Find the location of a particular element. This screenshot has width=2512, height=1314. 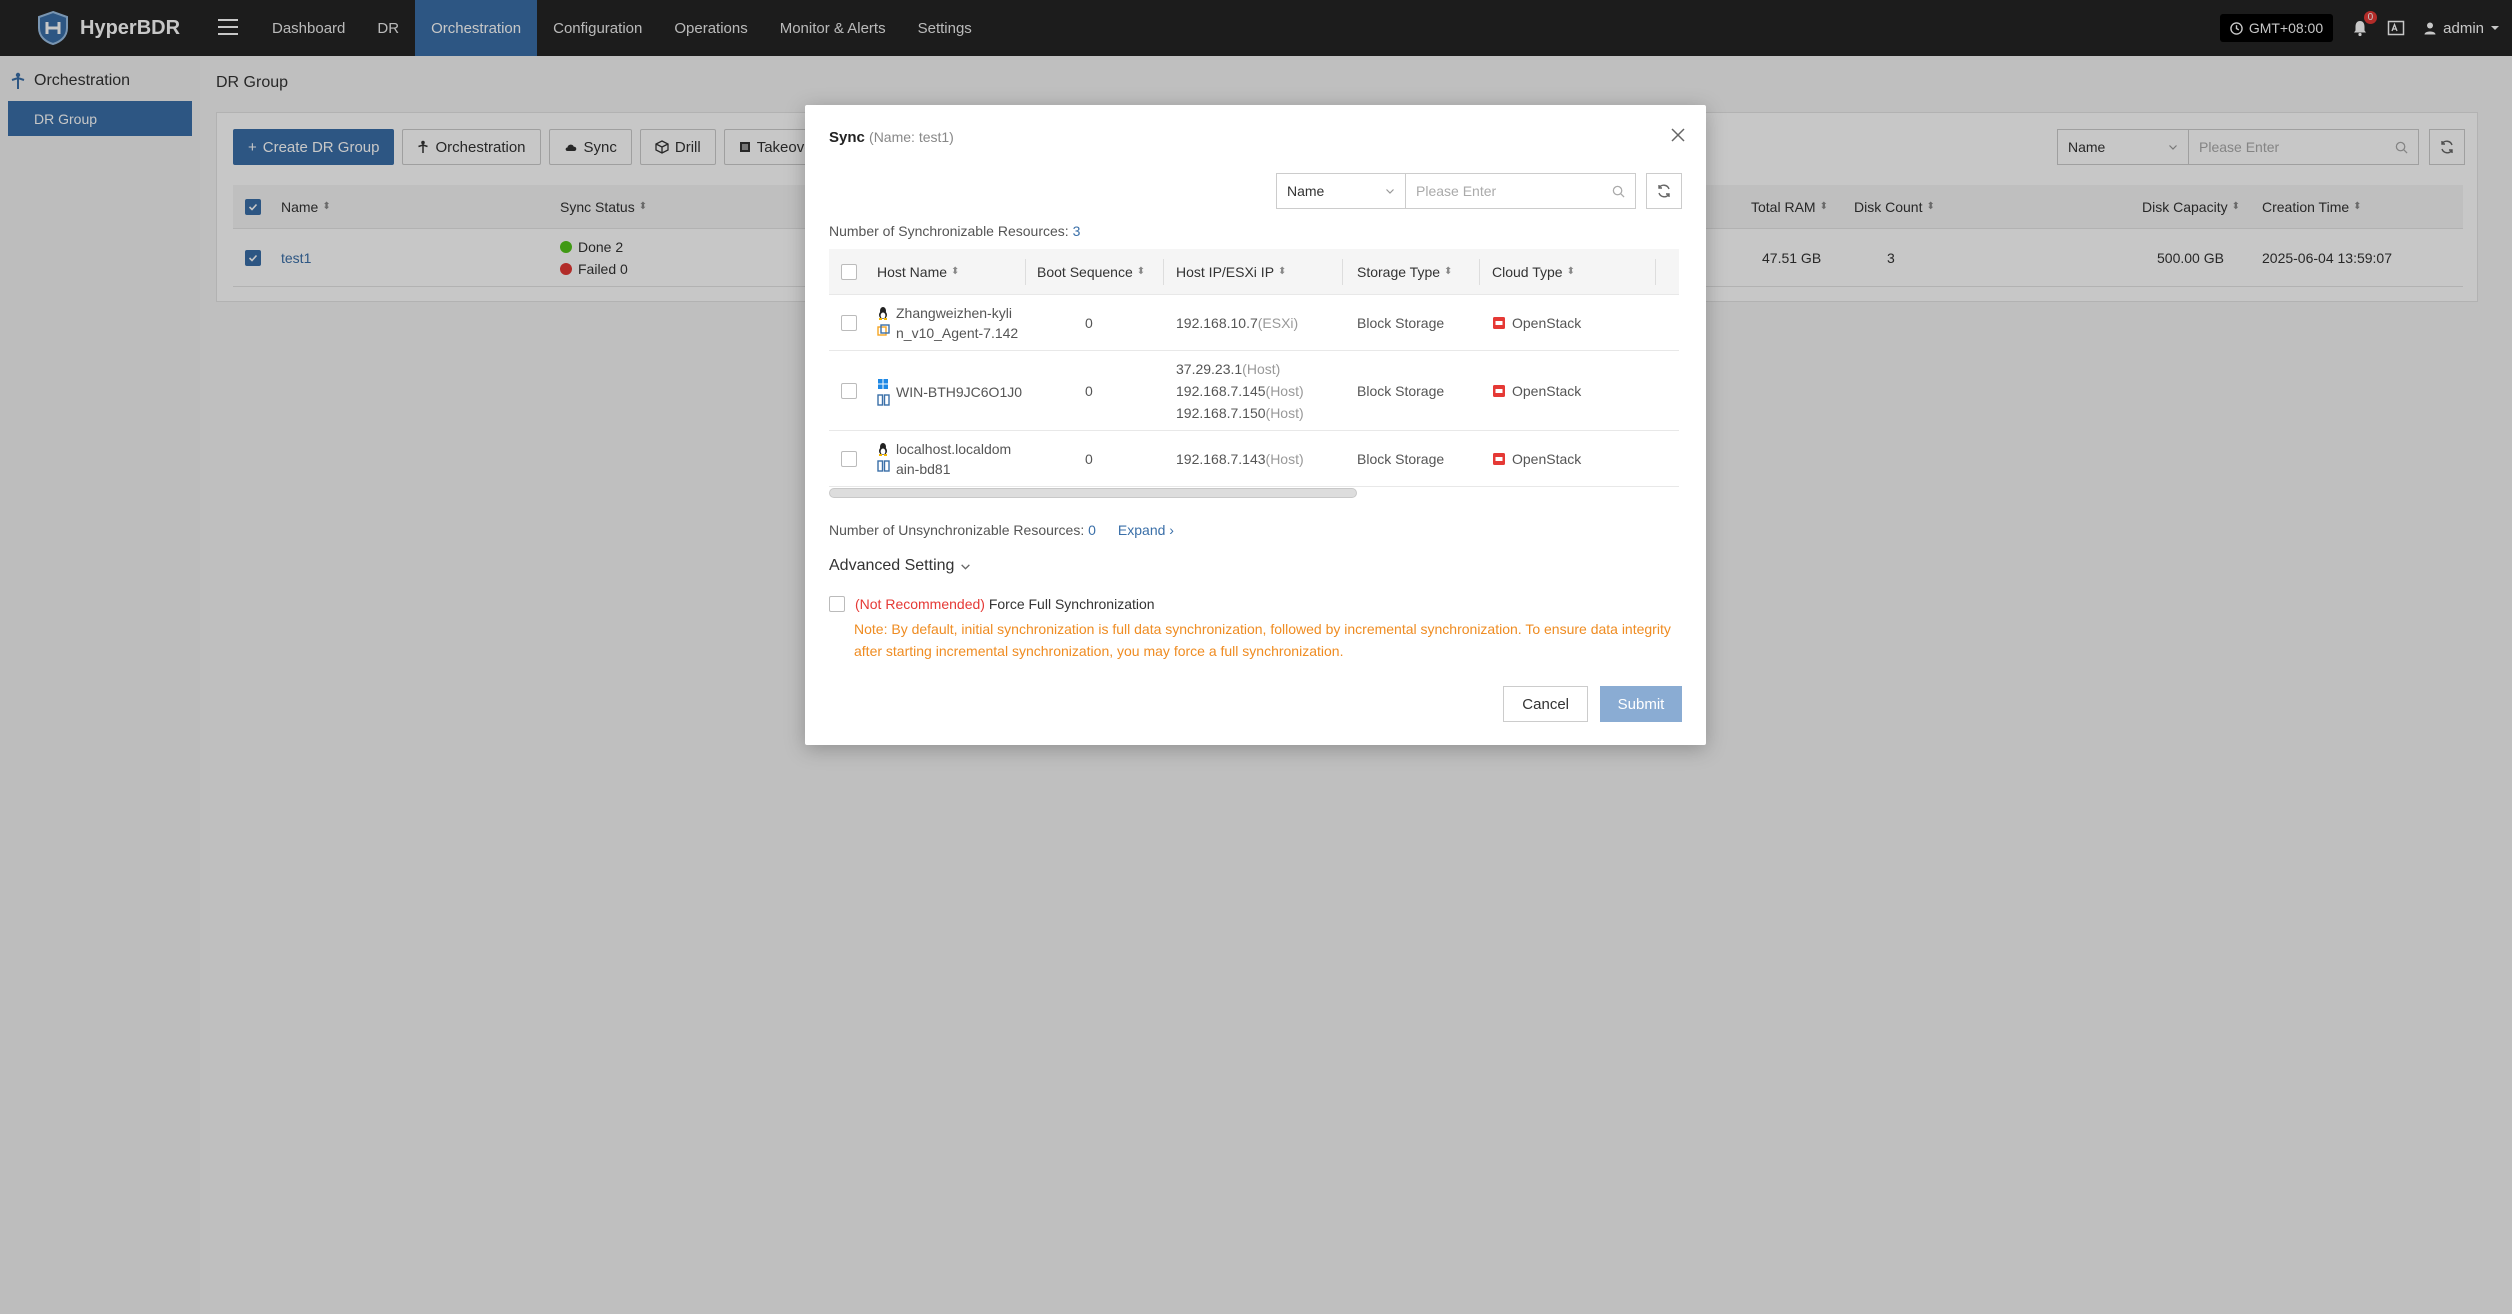

dialog-search-field-value: Name is located at coordinates (1306, 191).